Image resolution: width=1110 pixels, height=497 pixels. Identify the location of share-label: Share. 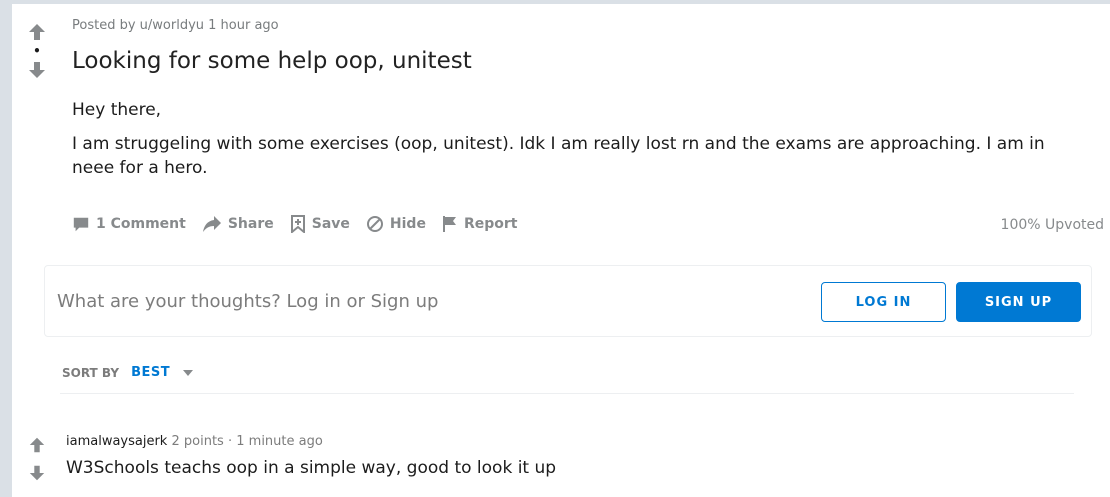
(250, 224).